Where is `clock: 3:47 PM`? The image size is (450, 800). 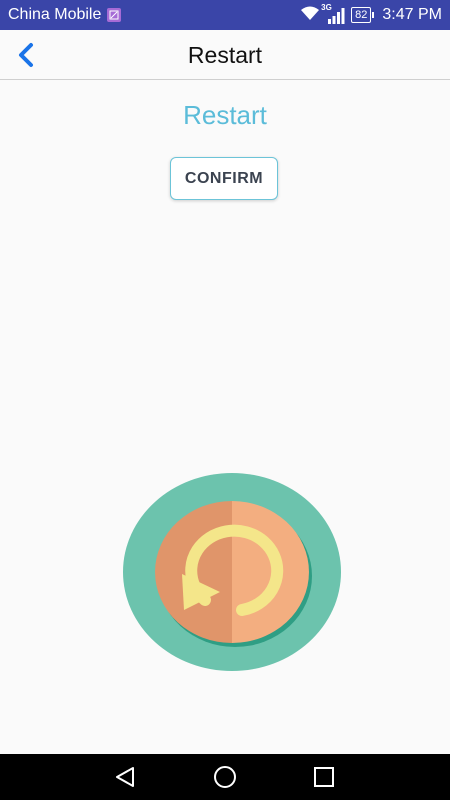 clock: 3:47 PM is located at coordinates (412, 14).